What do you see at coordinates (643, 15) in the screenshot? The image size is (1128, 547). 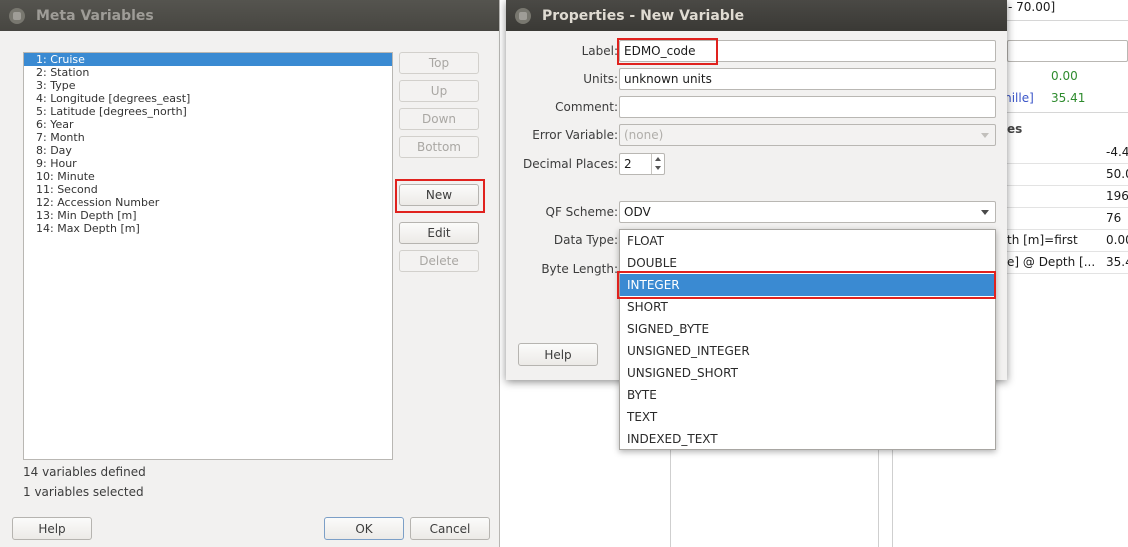 I see `properties-dialog-title: Properties - New Variable` at bounding box center [643, 15].